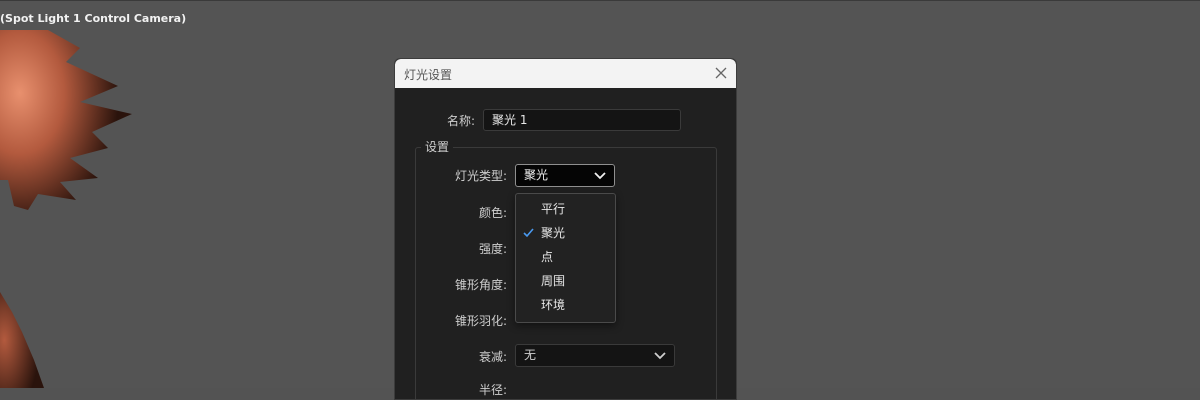  What do you see at coordinates (553, 209) in the screenshot?
I see `option-label: 平行` at bounding box center [553, 209].